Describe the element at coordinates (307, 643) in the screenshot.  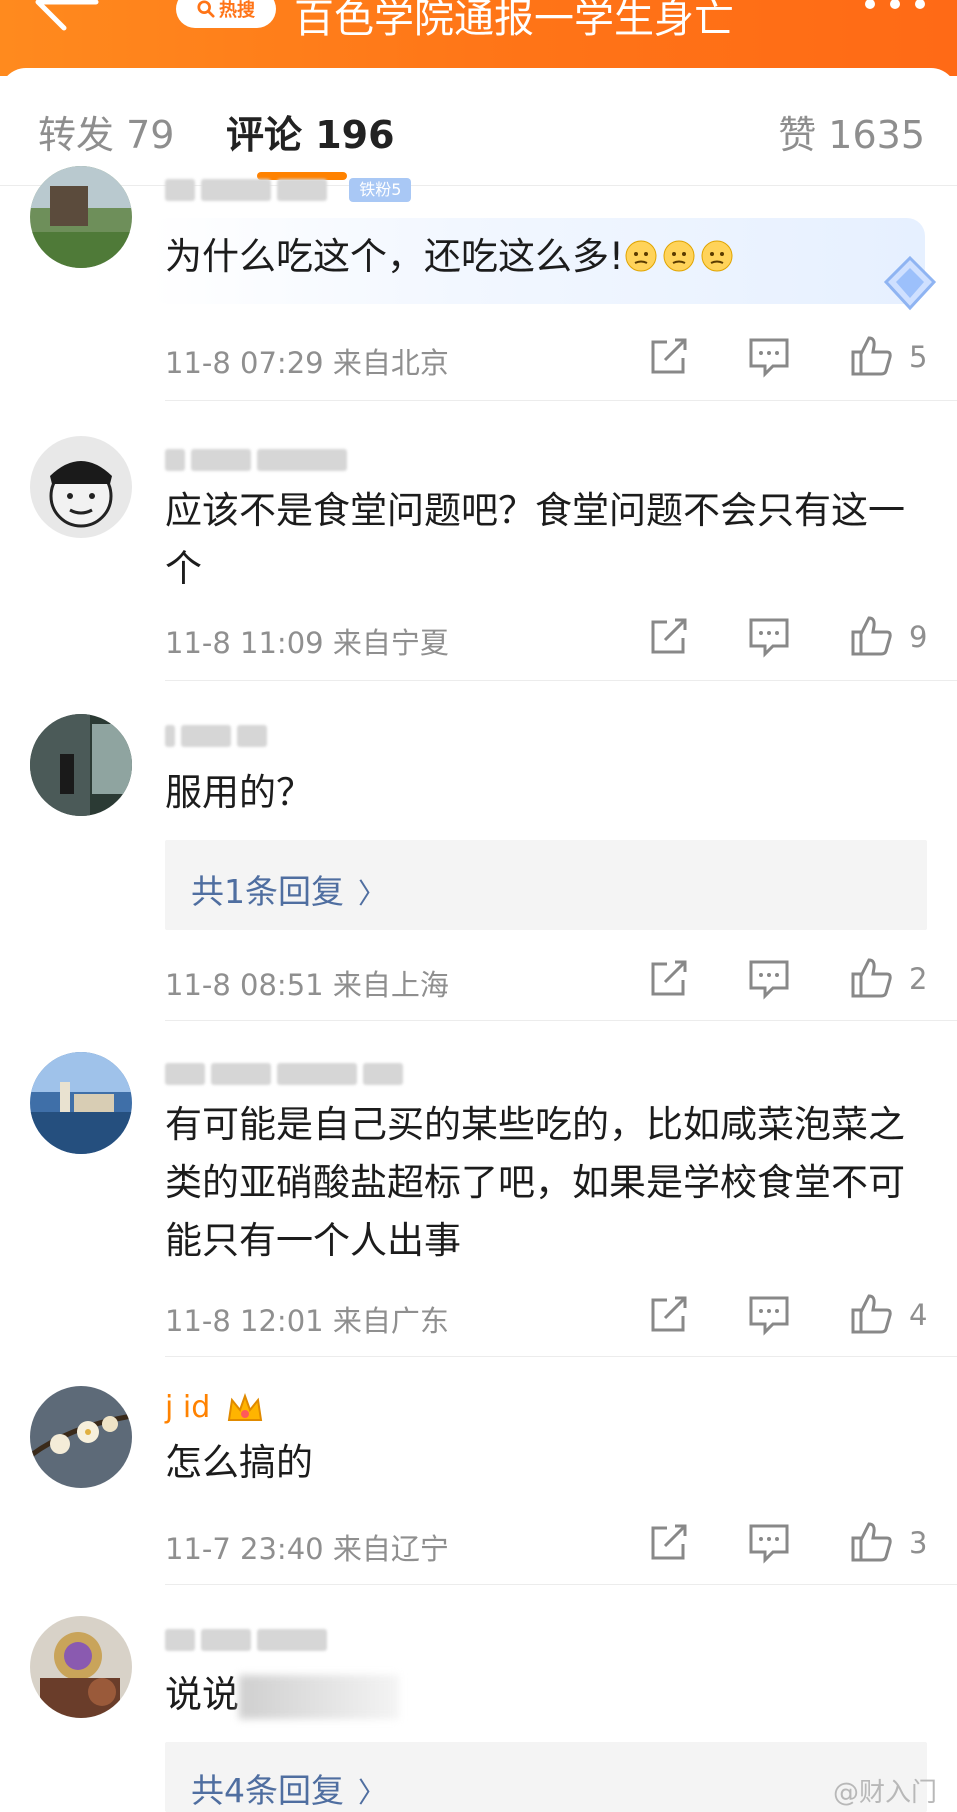
I see `comment-time-location: 11-8 11:09 来自宁夏` at that location.